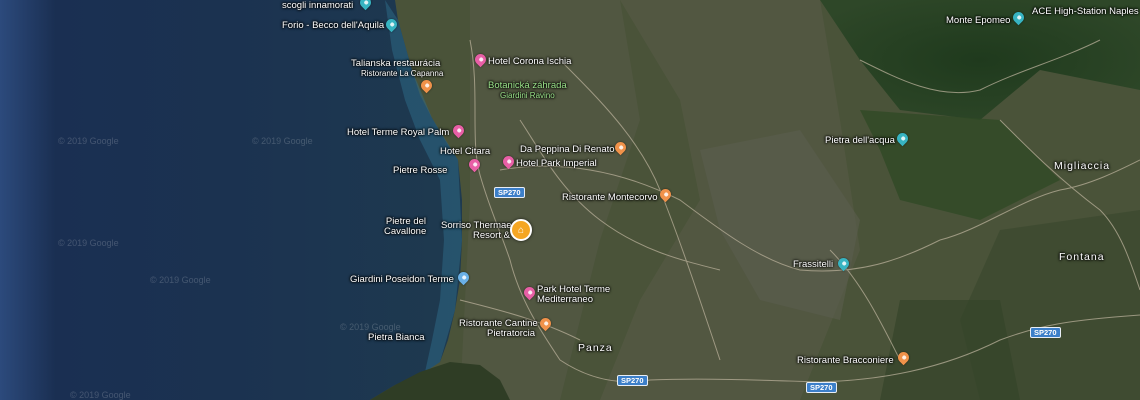 This screenshot has height=400, width=1140. I want to click on place-label-pietratorcia: Pietratorcia, so click(511, 333).